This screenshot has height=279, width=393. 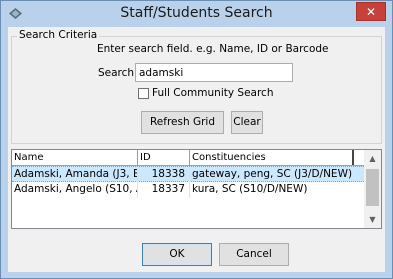 I want to click on scroll-thumb, so click(x=372, y=187).